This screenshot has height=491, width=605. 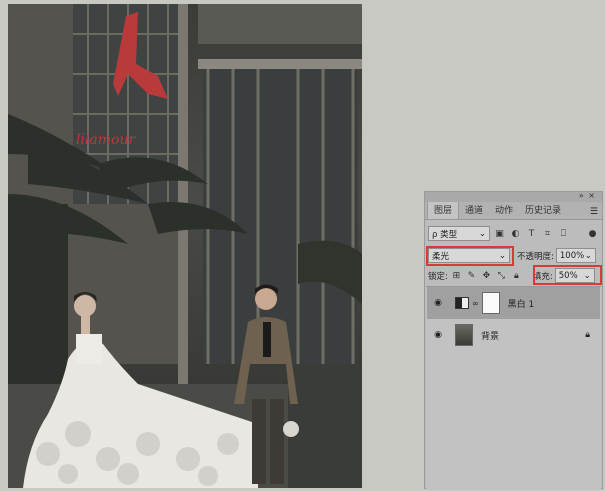 What do you see at coordinates (490, 335) in the screenshot?
I see `layer-name: 背景` at bounding box center [490, 335].